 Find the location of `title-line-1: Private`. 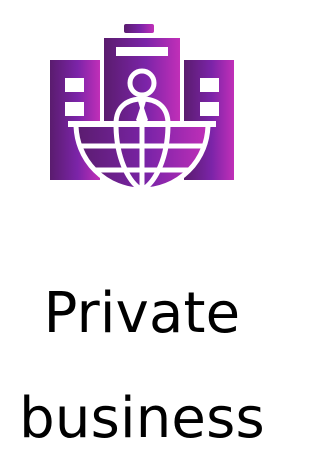

title-line-1: Private is located at coordinates (142, 313).